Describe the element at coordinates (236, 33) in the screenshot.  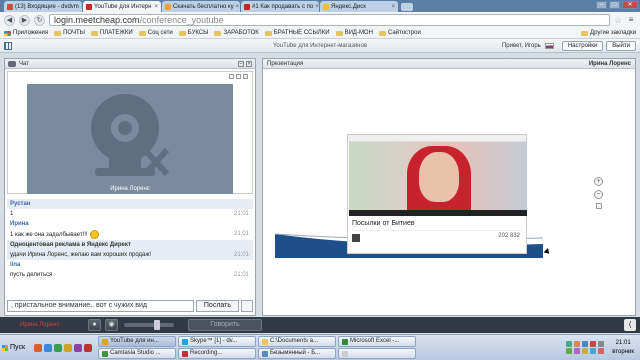
I see `bookmark-item: ЗАРАБОТОК` at that location.